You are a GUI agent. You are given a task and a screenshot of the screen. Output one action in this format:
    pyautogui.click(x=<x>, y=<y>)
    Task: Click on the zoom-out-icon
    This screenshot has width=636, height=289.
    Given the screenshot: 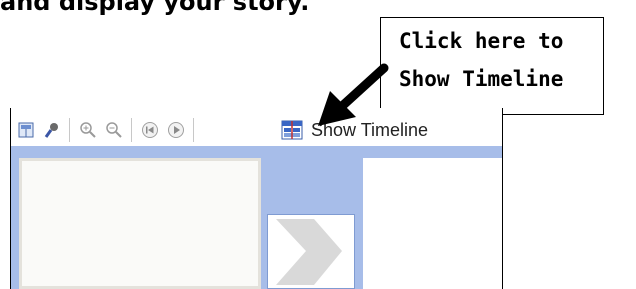 What is the action you would take?
    pyautogui.click(x=114, y=130)
    